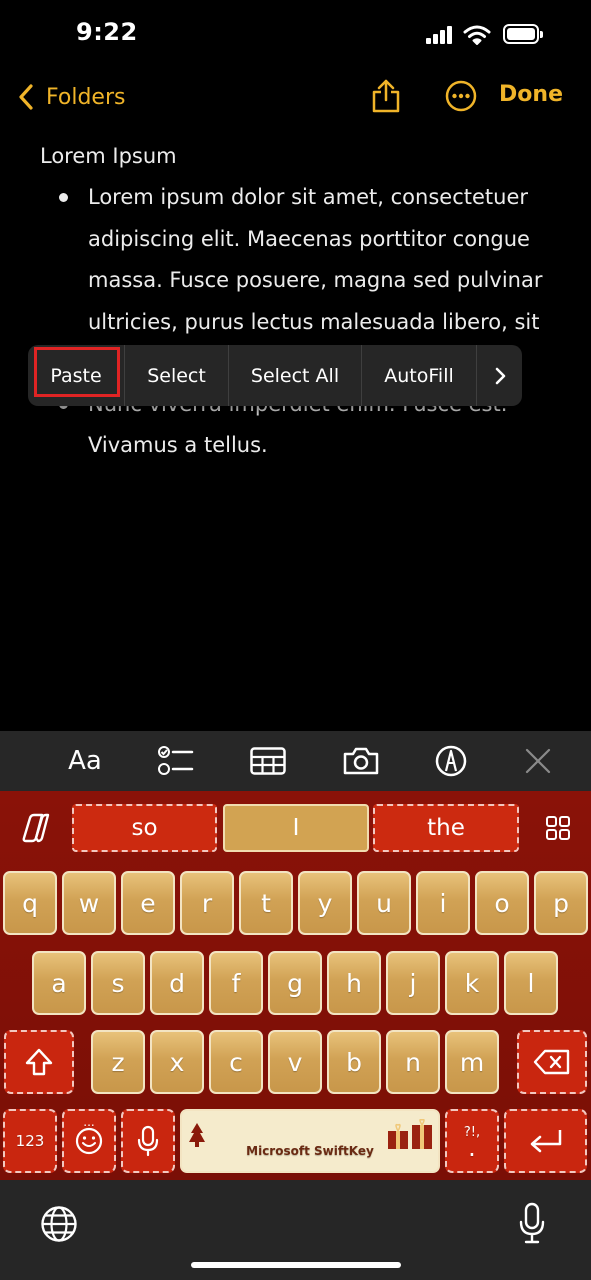 The height and width of the screenshot is (1280, 591). What do you see at coordinates (410, 1134) in the screenshot?
I see `gift-icon` at bounding box center [410, 1134].